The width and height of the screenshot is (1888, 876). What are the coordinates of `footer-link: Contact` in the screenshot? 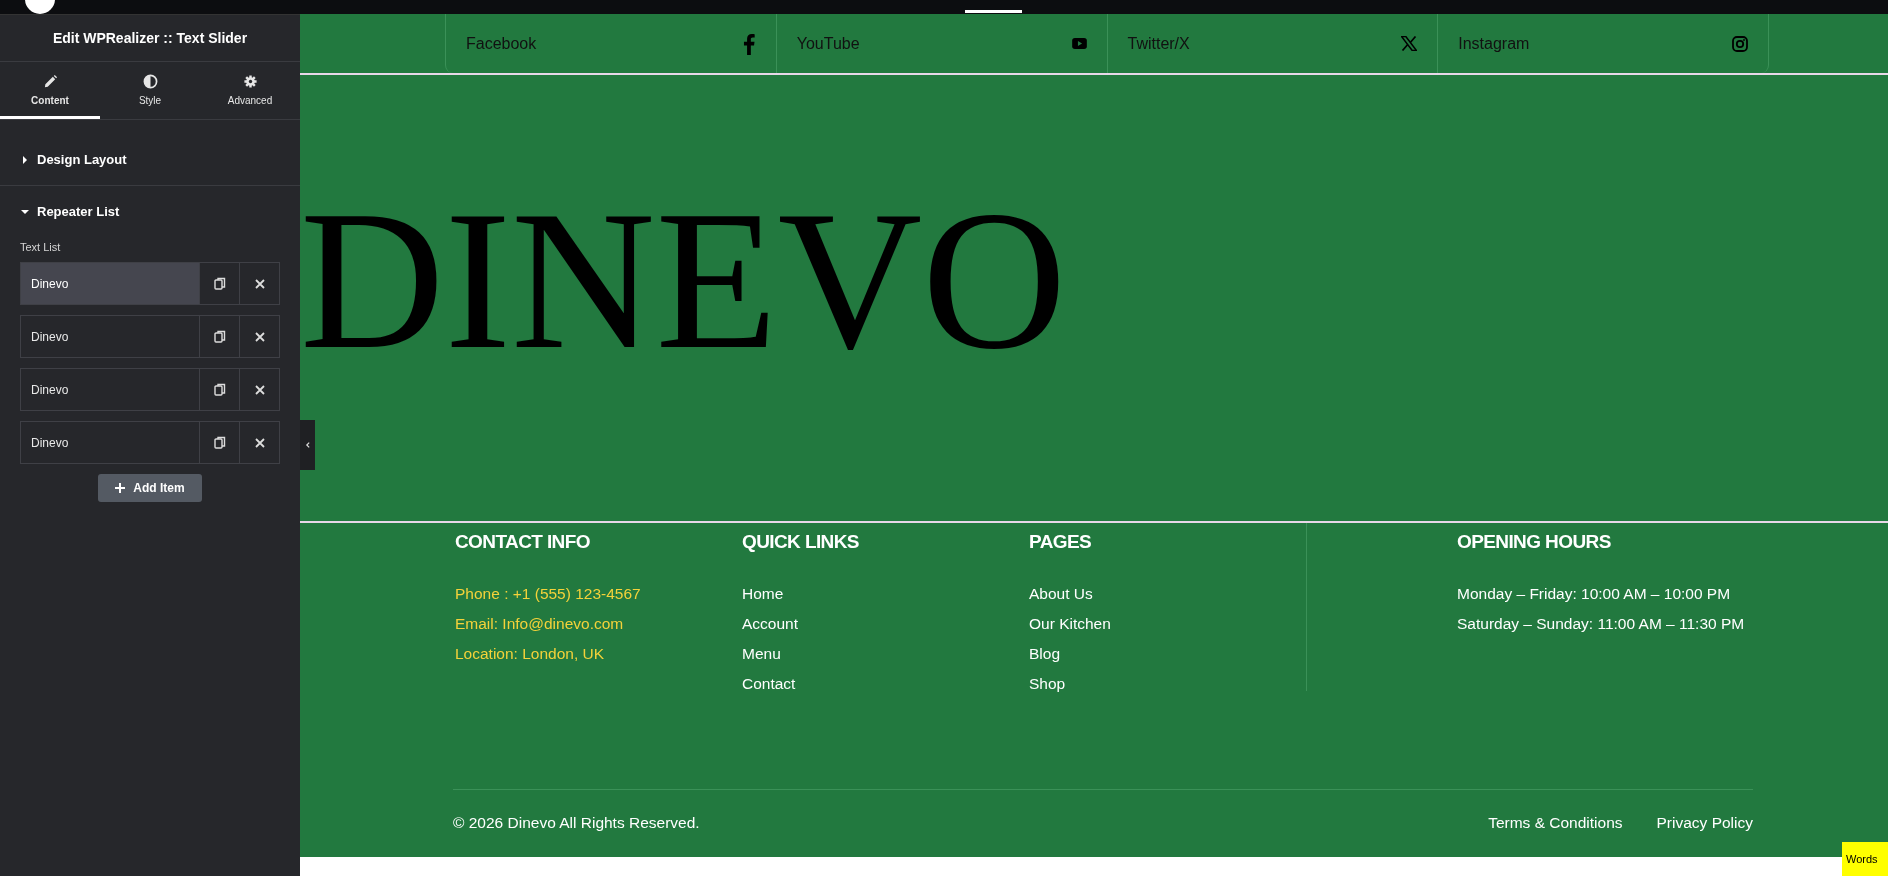 It's located at (769, 684).